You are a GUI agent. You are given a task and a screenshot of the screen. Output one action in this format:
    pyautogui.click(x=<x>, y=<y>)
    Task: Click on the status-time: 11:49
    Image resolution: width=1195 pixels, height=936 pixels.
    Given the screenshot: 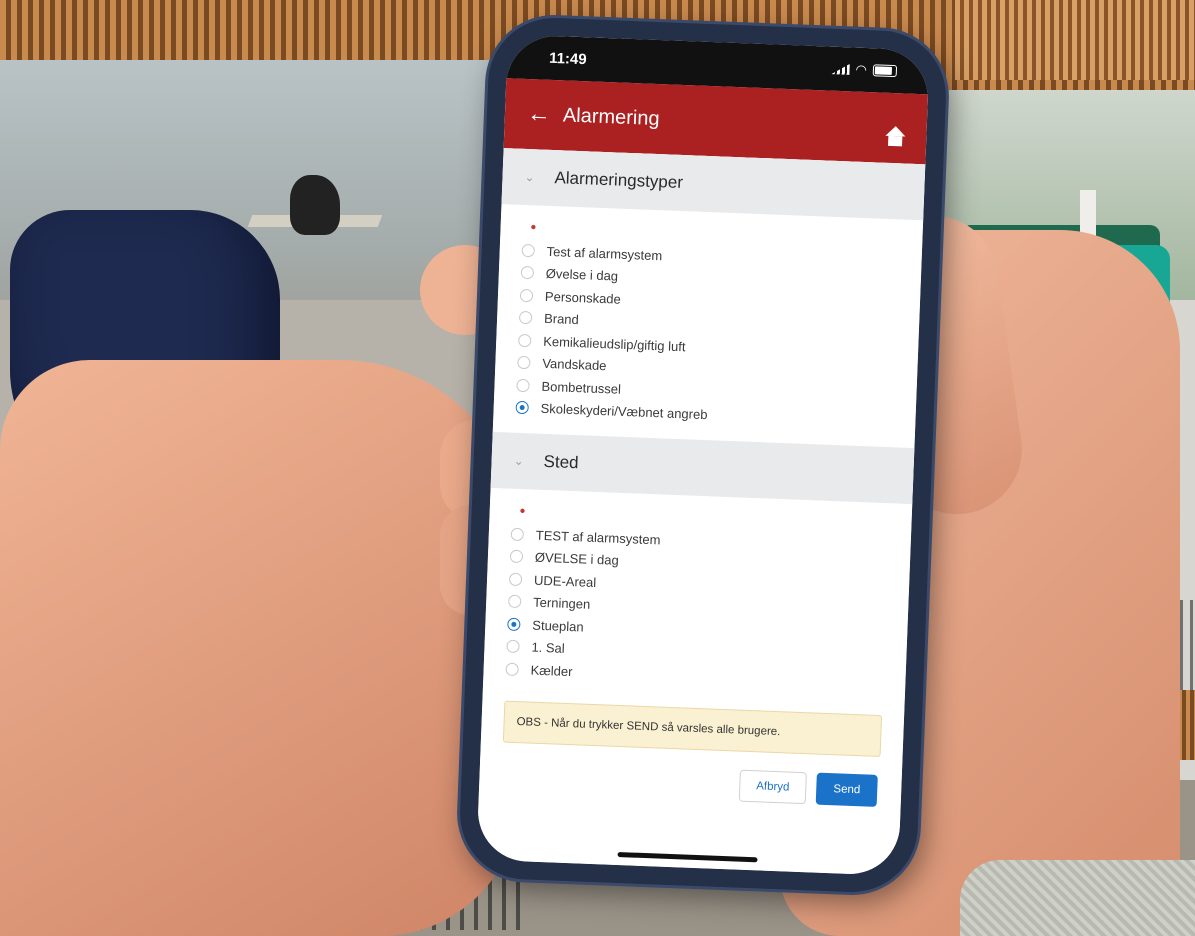 What is the action you would take?
    pyautogui.click(x=567, y=58)
    